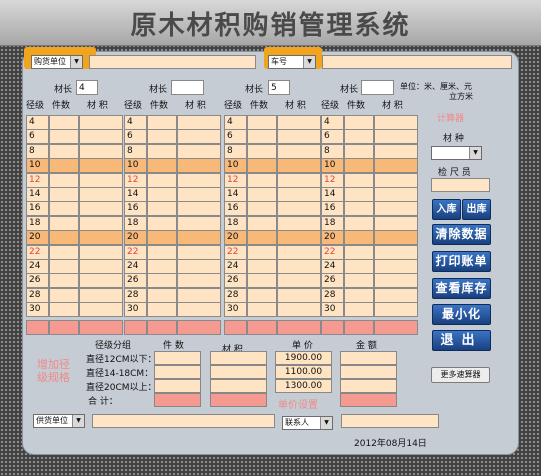  I want to click on length-input: 4, so click(87, 87).